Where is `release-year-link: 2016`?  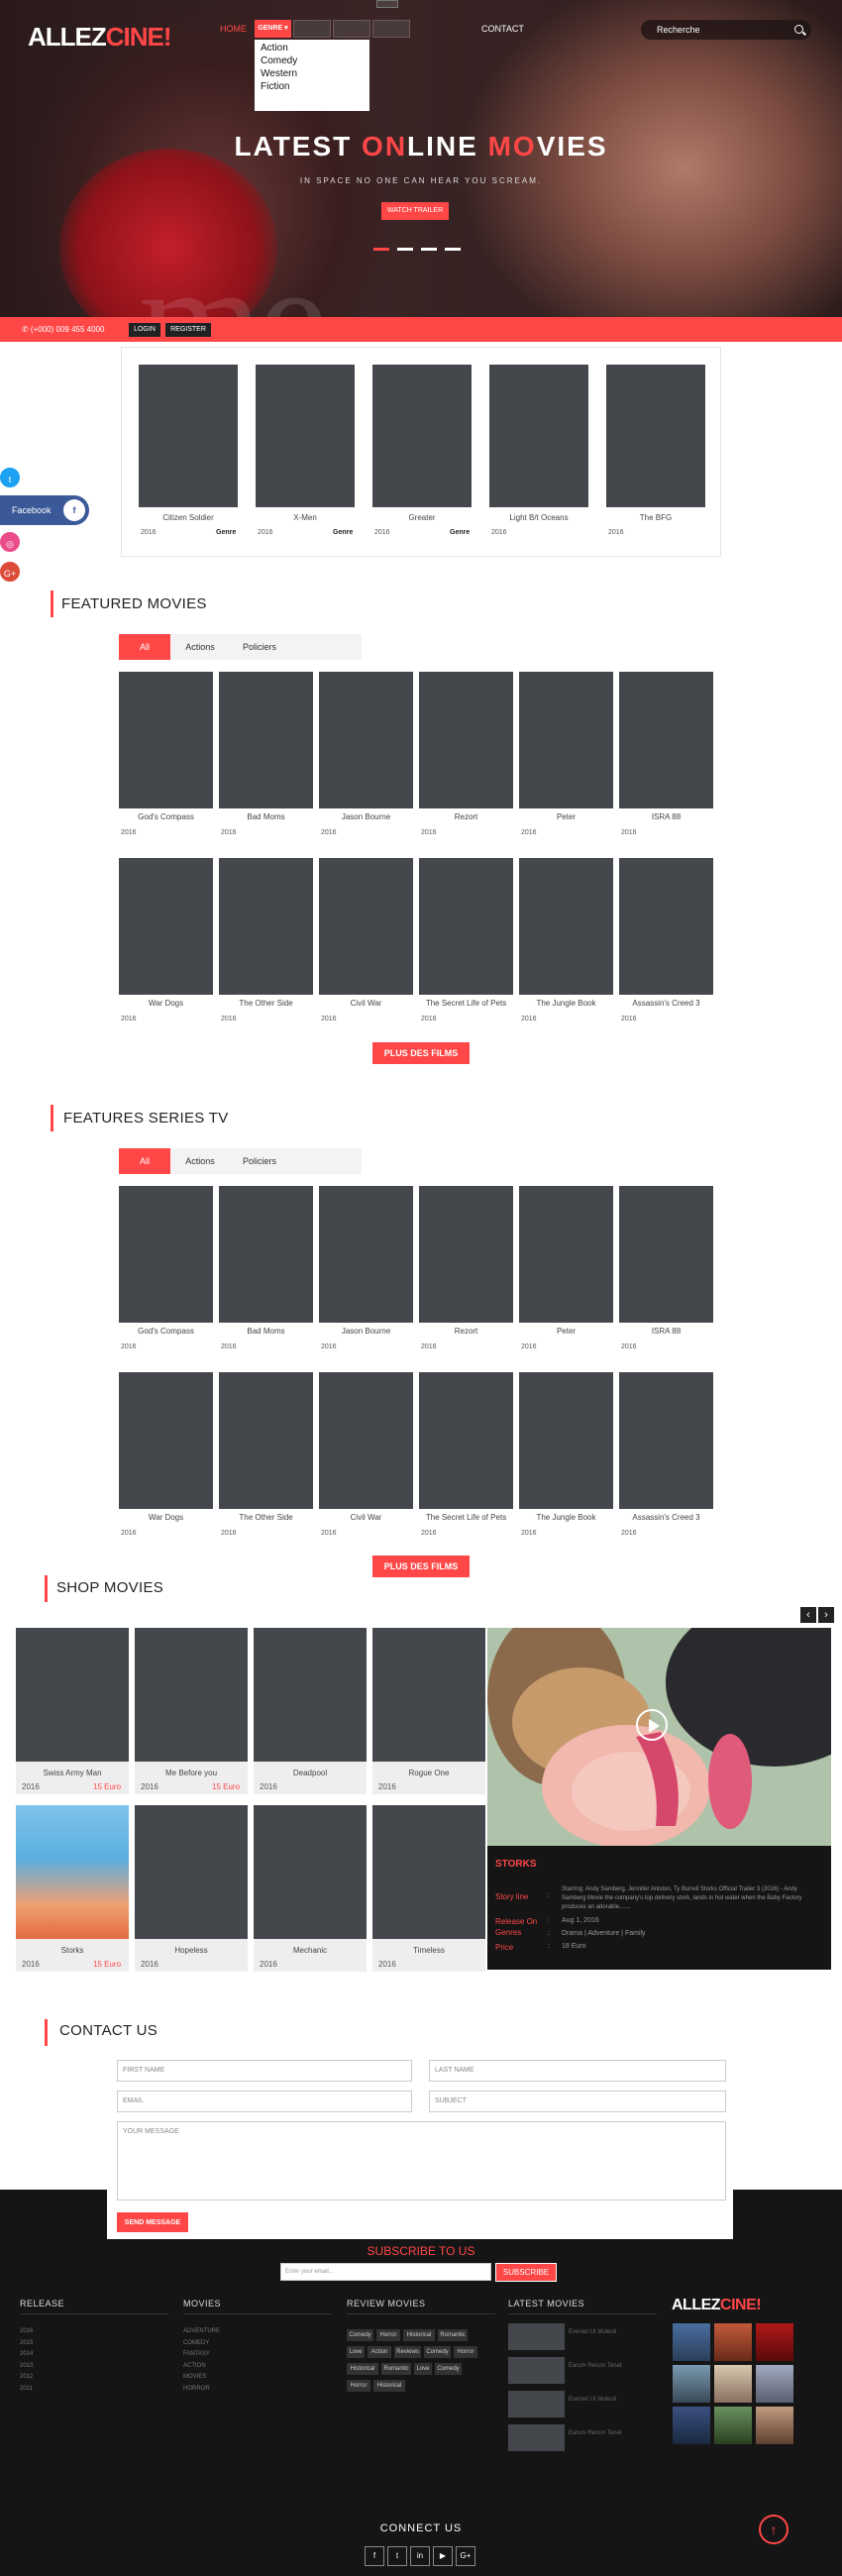 release-year-link: 2016 is located at coordinates (26, 2332).